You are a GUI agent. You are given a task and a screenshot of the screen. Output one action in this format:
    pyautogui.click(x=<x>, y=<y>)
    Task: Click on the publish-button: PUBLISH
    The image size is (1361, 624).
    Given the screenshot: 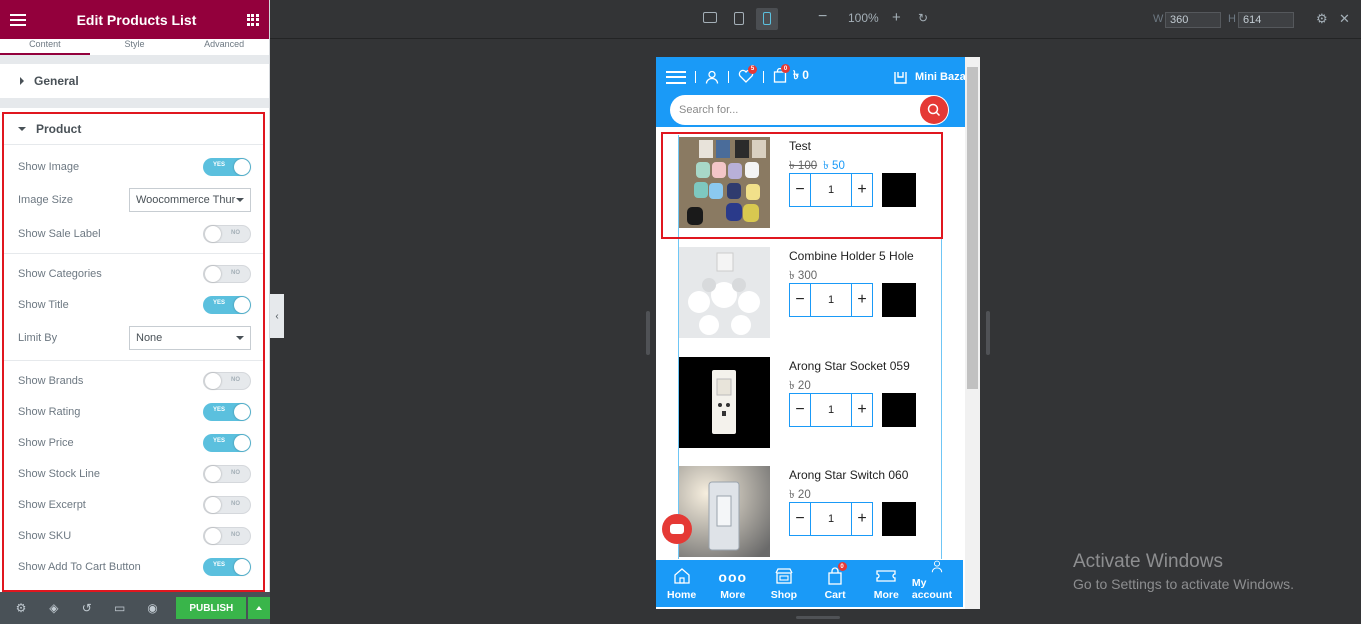 What is the action you would take?
    pyautogui.click(x=211, y=608)
    